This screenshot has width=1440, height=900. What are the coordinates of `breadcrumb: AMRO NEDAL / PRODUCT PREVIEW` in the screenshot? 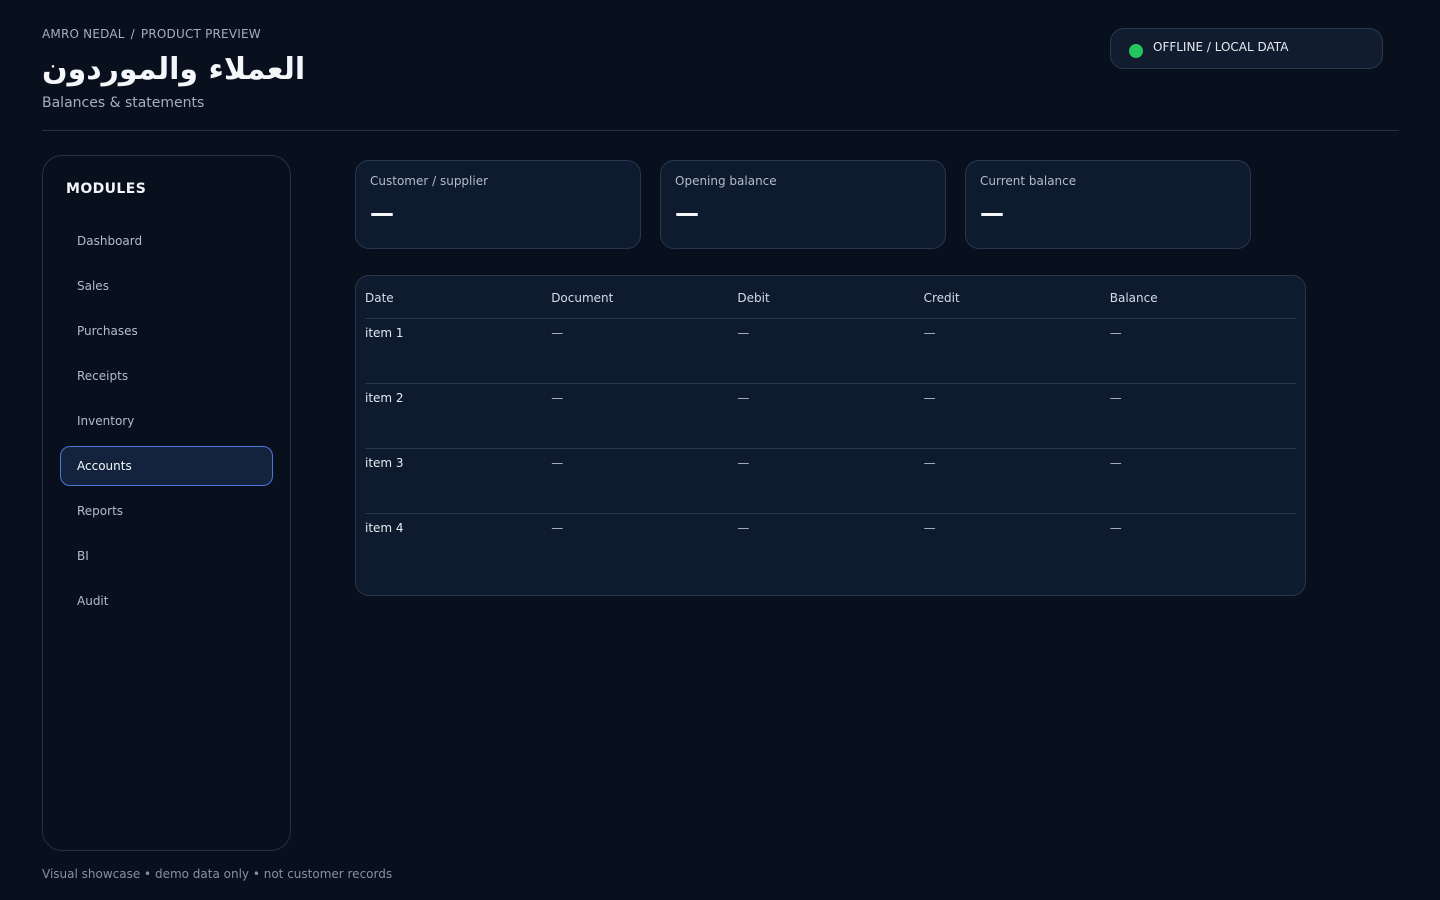 It's located at (151, 34).